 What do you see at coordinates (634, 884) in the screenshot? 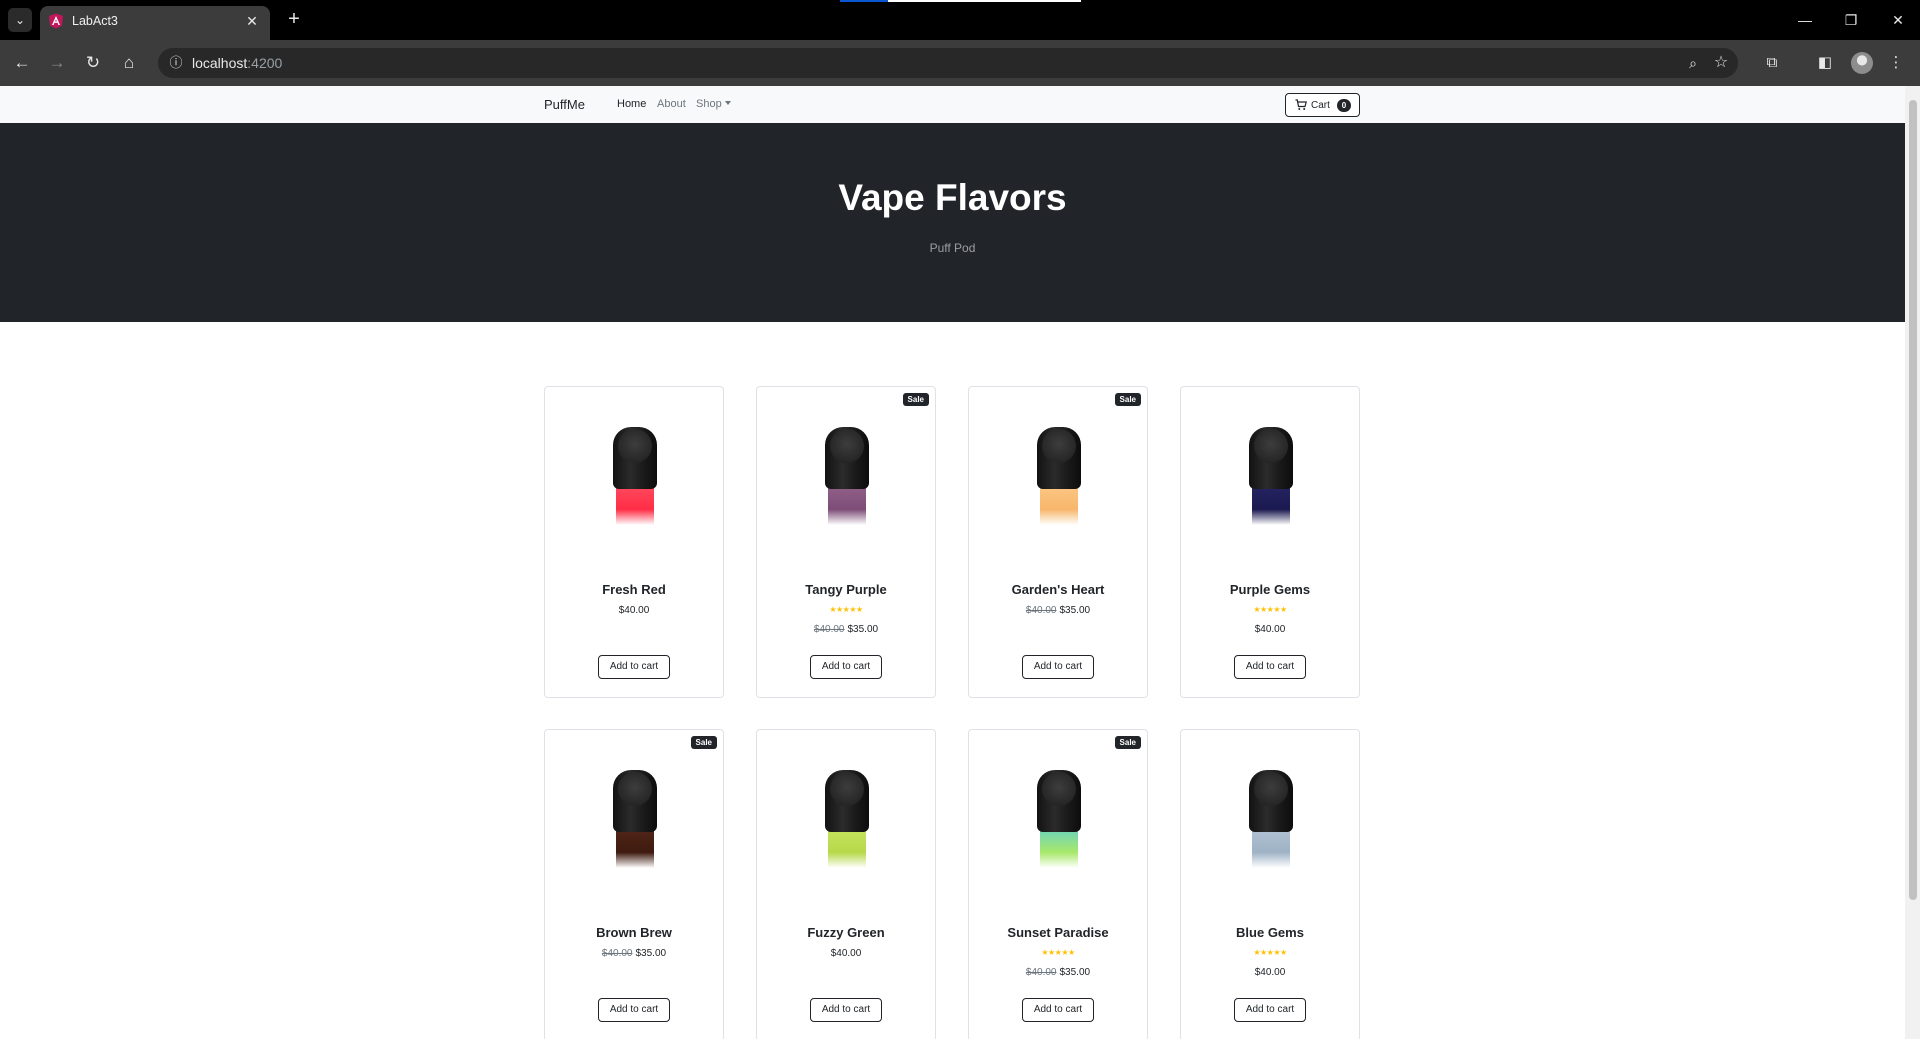
I see `product-card: Sale Brown Brew $40.00 $35.00 Add to cart` at bounding box center [634, 884].